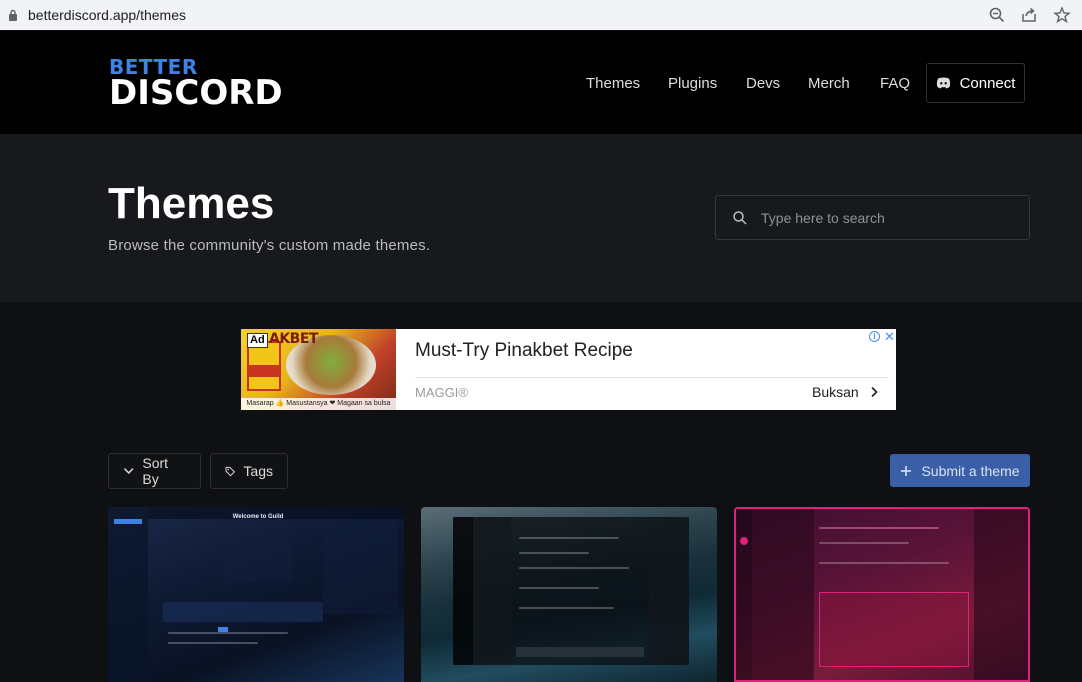 The image size is (1082, 682). What do you see at coordinates (874, 336) in the screenshot?
I see `ad-info-icon: i` at bounding box center [874, 336].